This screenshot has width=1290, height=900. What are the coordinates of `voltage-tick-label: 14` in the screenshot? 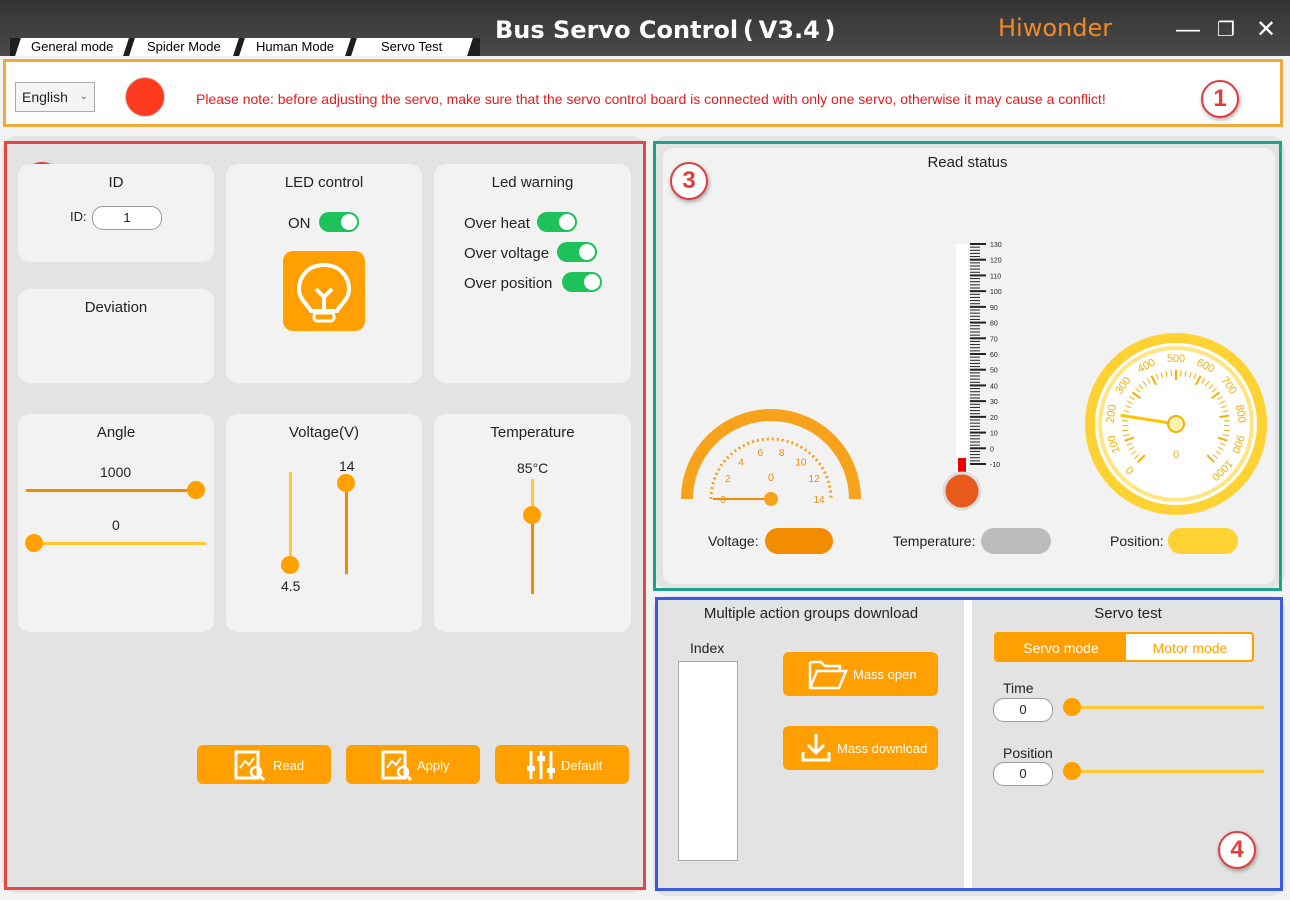 It's located at (819, 500).